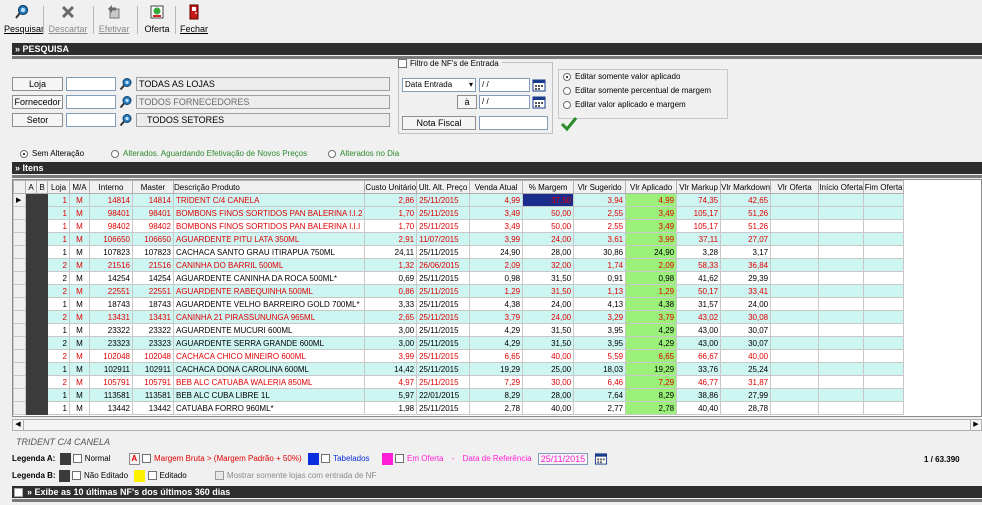  What do you see at coordinates (569, 124) in the screenshot?
I see `confirm-check-icon` at bounding box center [569, 124].